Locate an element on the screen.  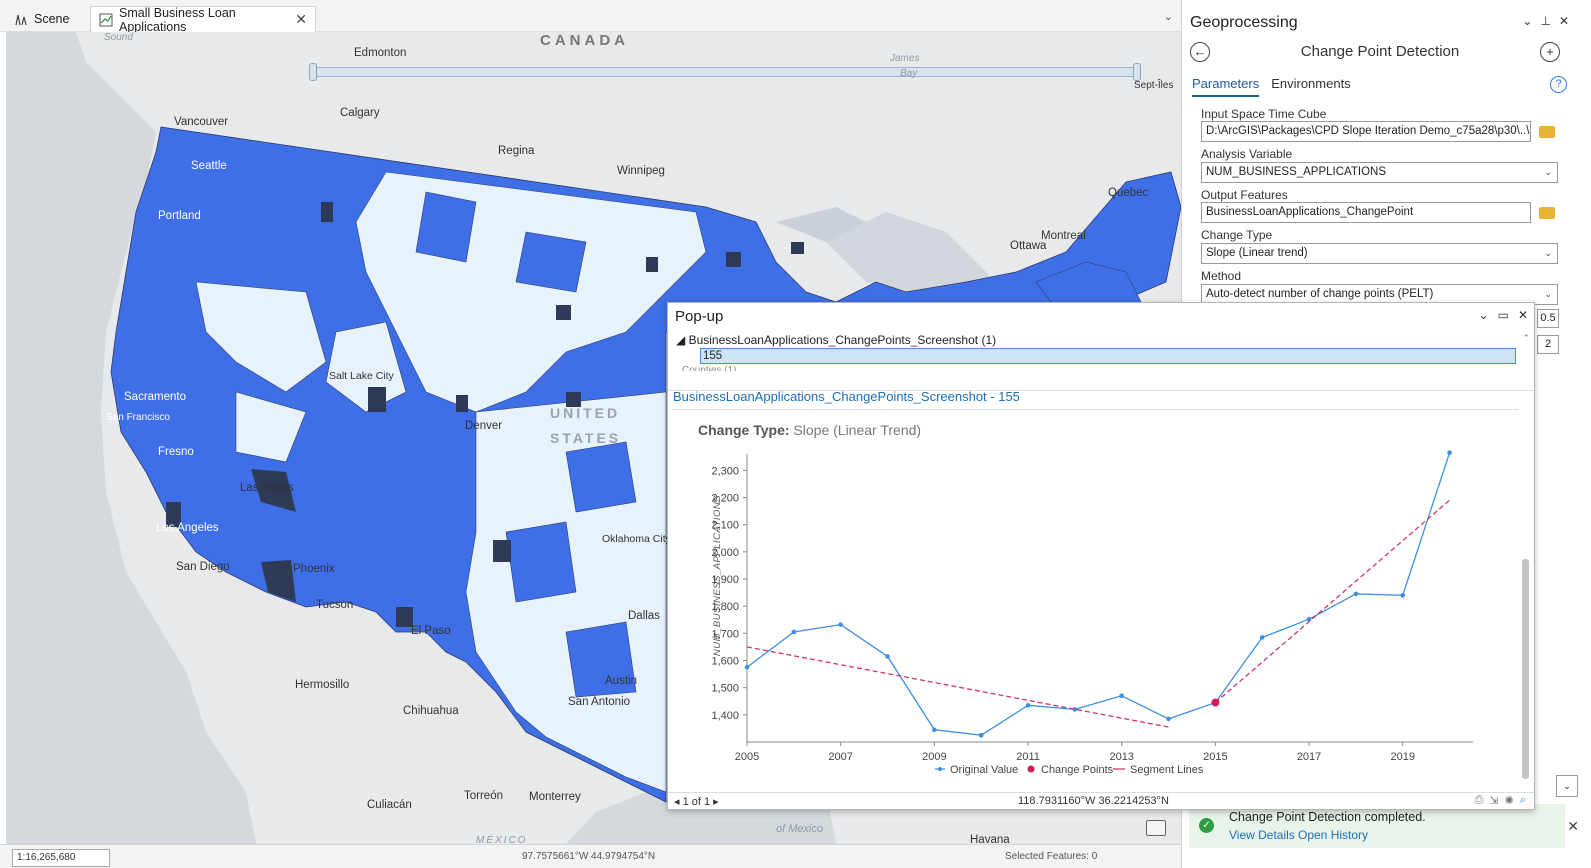
view-details-link: View Details is located at coordinates (1262, 835).